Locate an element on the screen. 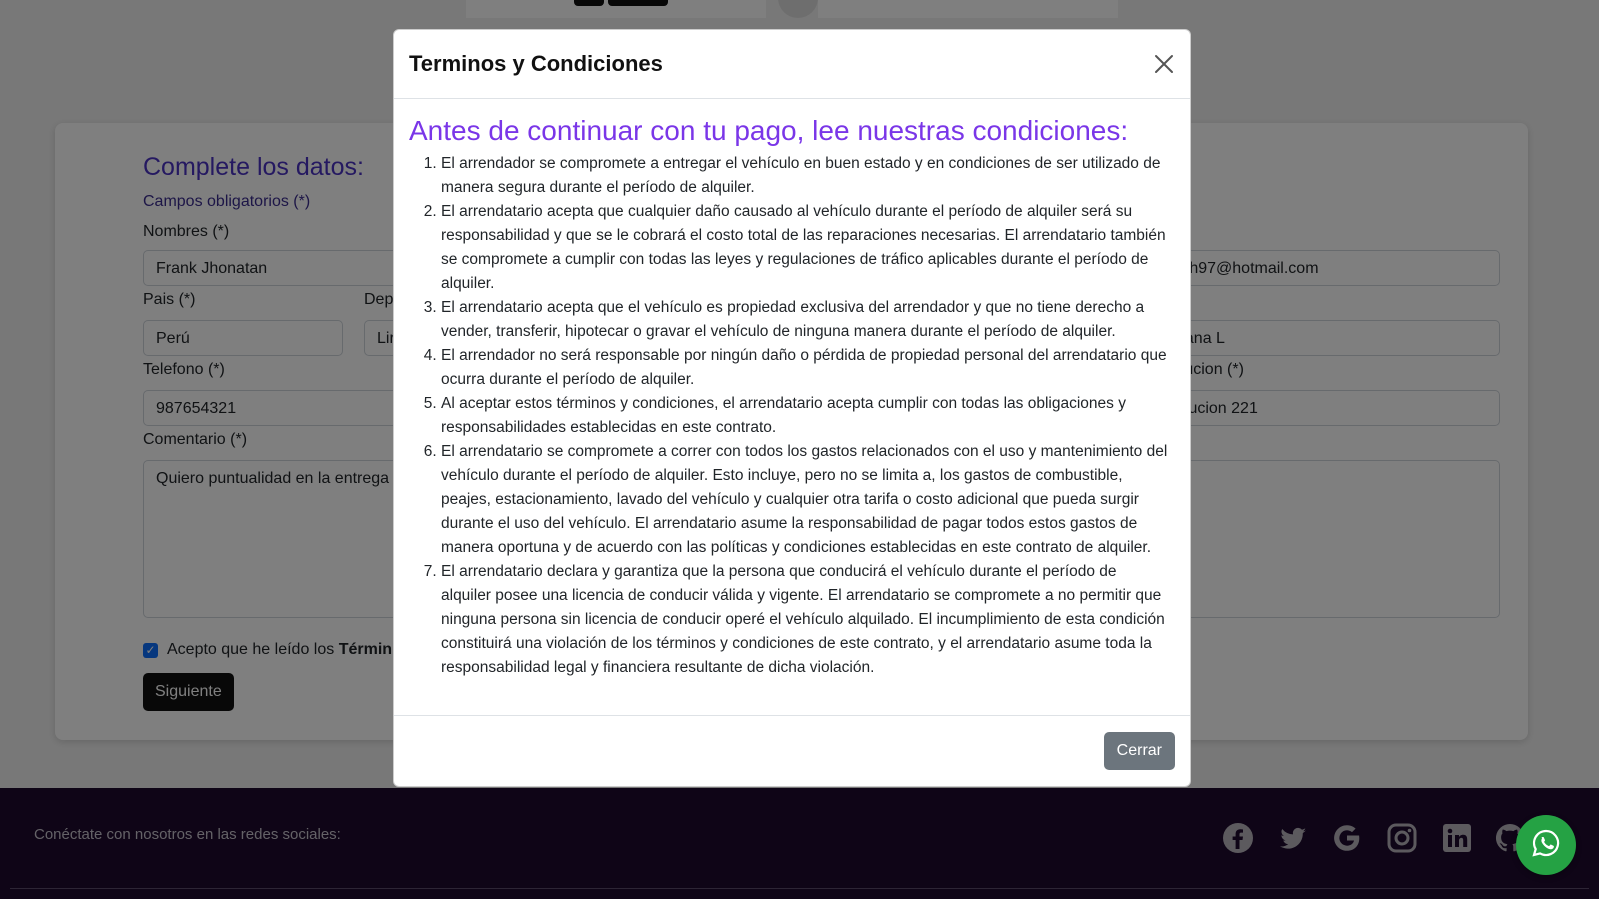 This screenshot has width=1599, height=899. whatsapp-icon is located at coordinates (1546, 845).